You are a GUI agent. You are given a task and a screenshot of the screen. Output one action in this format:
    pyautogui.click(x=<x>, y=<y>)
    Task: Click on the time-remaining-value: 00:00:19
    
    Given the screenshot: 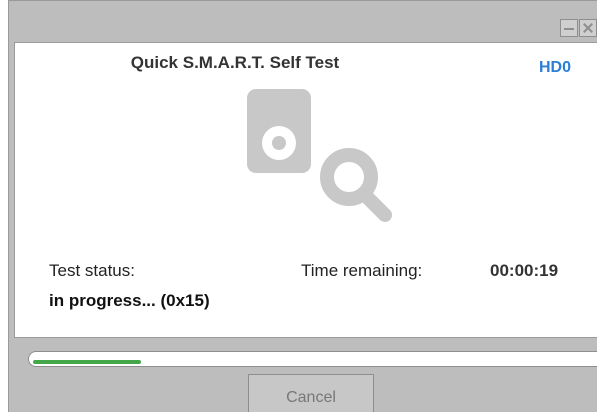 What is the action you would take?
    pyautogui.click(x=524, y=270)
    